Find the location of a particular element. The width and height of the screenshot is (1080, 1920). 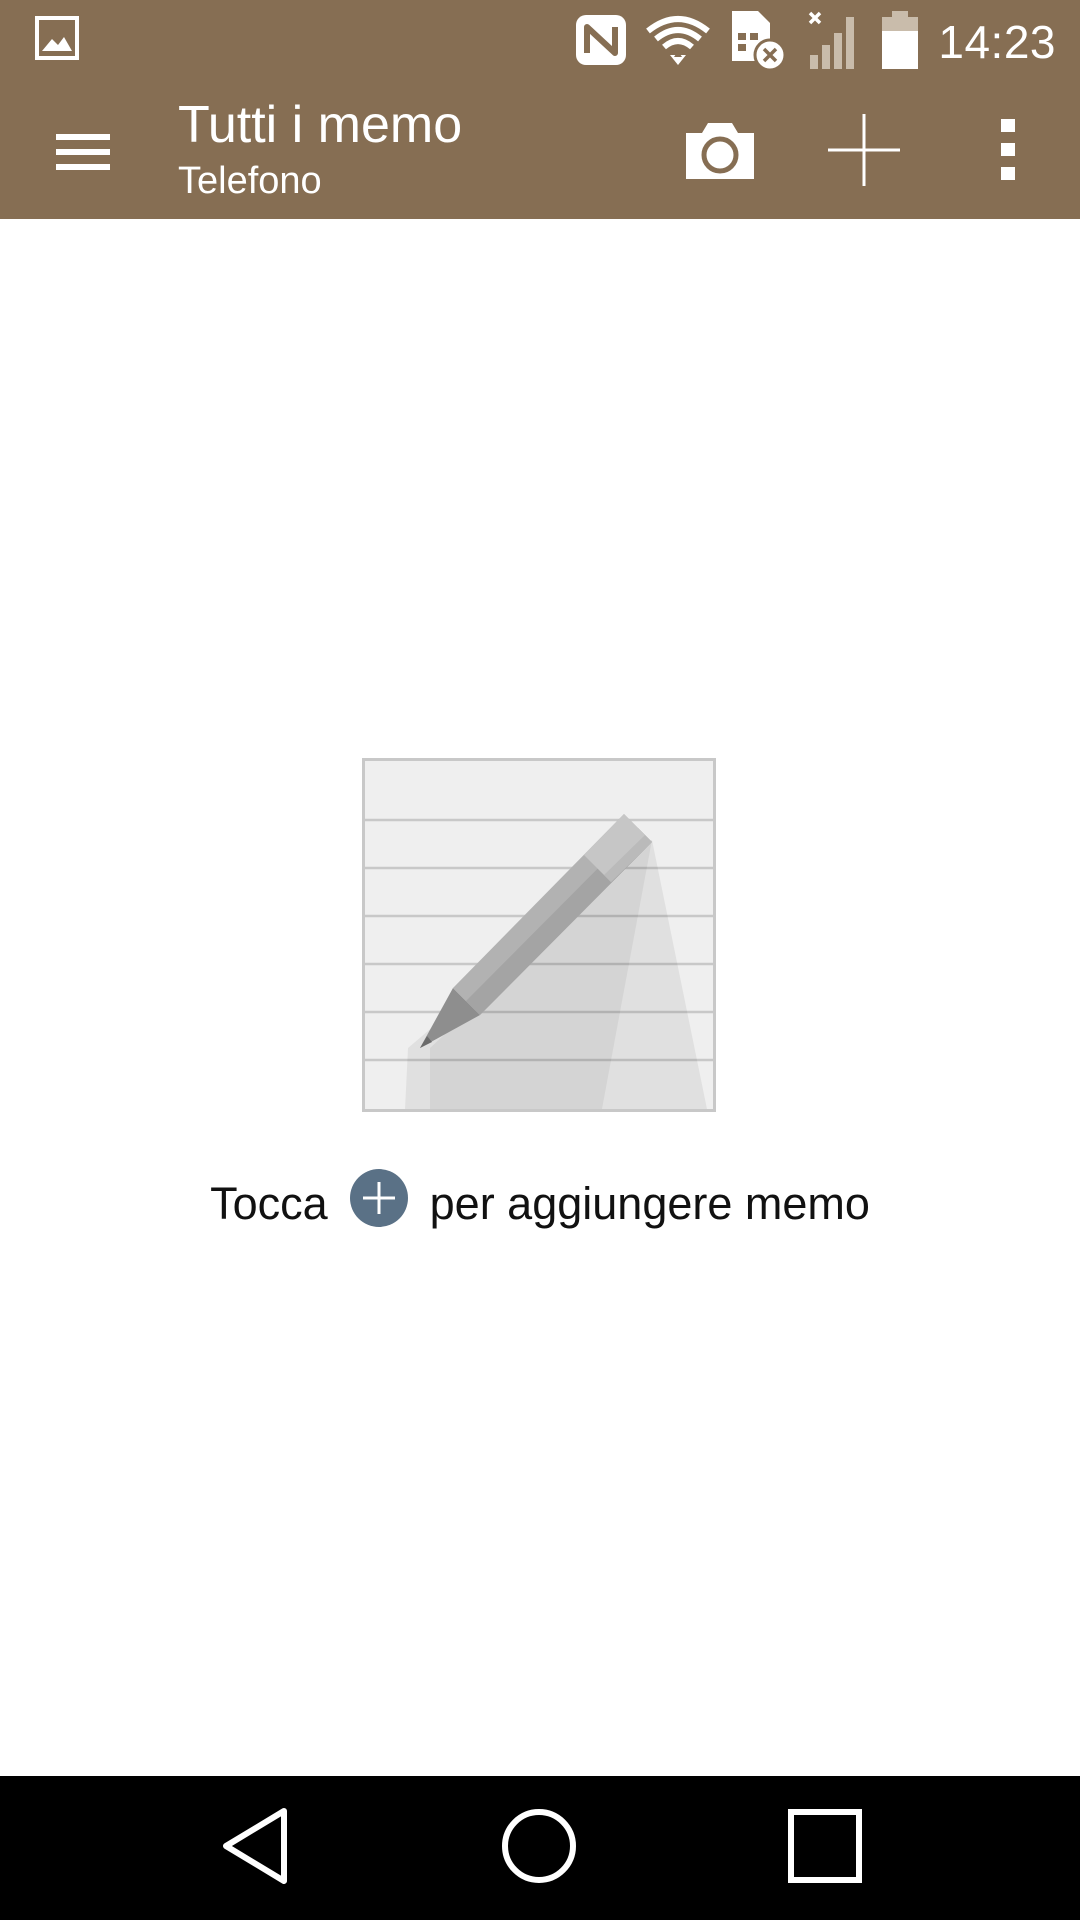

add-memo-button is located at coordinates (864, 151).